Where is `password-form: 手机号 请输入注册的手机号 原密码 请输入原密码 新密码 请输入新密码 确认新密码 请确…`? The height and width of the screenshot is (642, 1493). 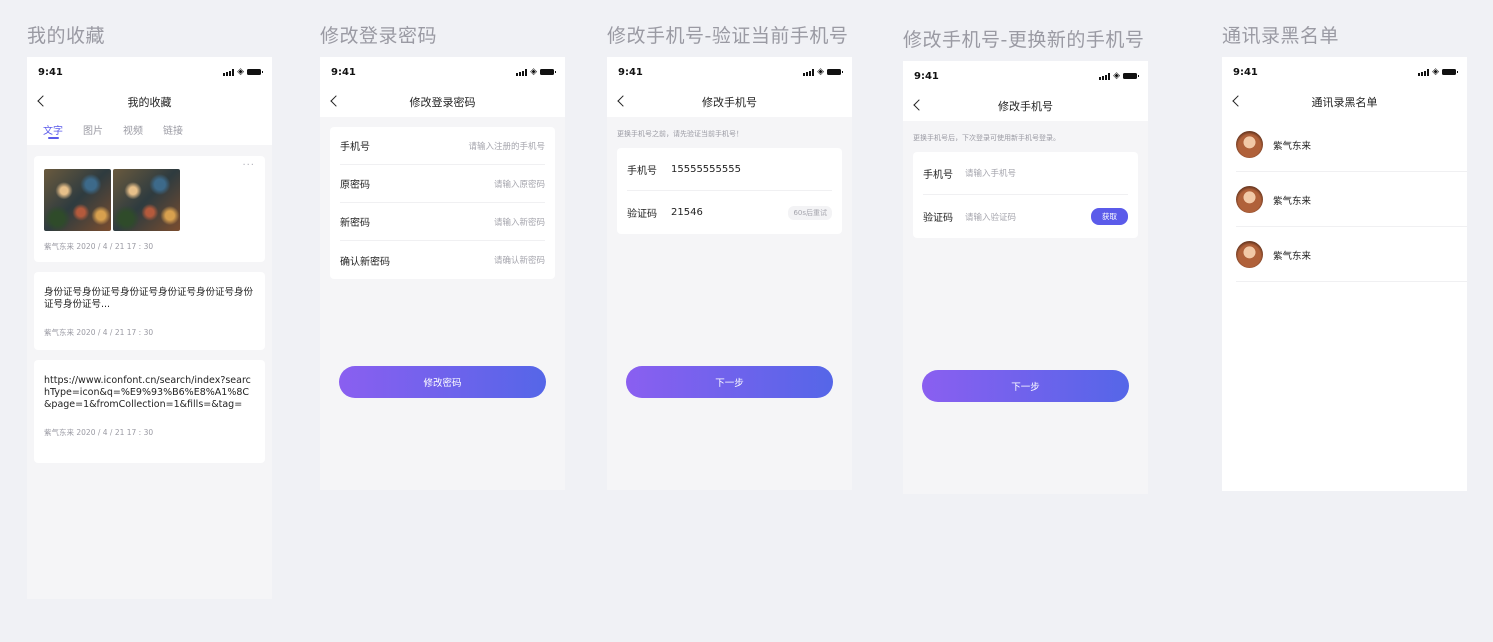
password-form: 手机号 请输入注册的手机号 原密码 请输入原密码 新密码 请输入新密码 确认新密码 请确… is located at coordinates (442, 203).